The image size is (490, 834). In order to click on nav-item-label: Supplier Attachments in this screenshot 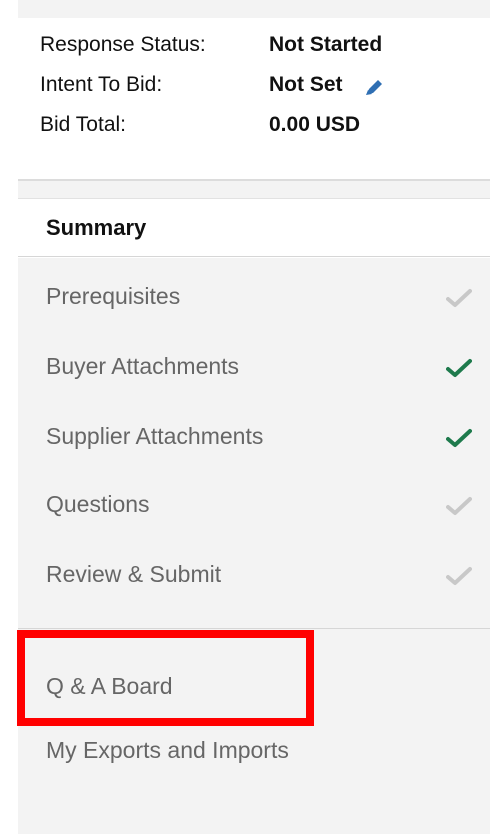, I will do `click(155, 436)`.